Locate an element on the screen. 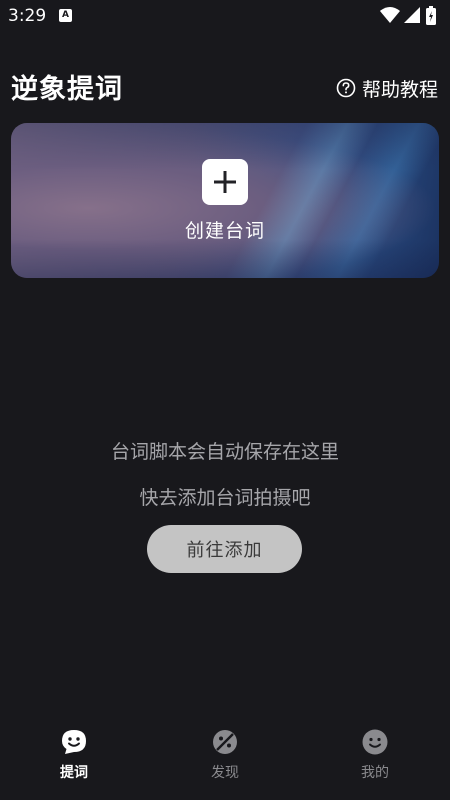  battery-icon is located at coordinates (431, 15).